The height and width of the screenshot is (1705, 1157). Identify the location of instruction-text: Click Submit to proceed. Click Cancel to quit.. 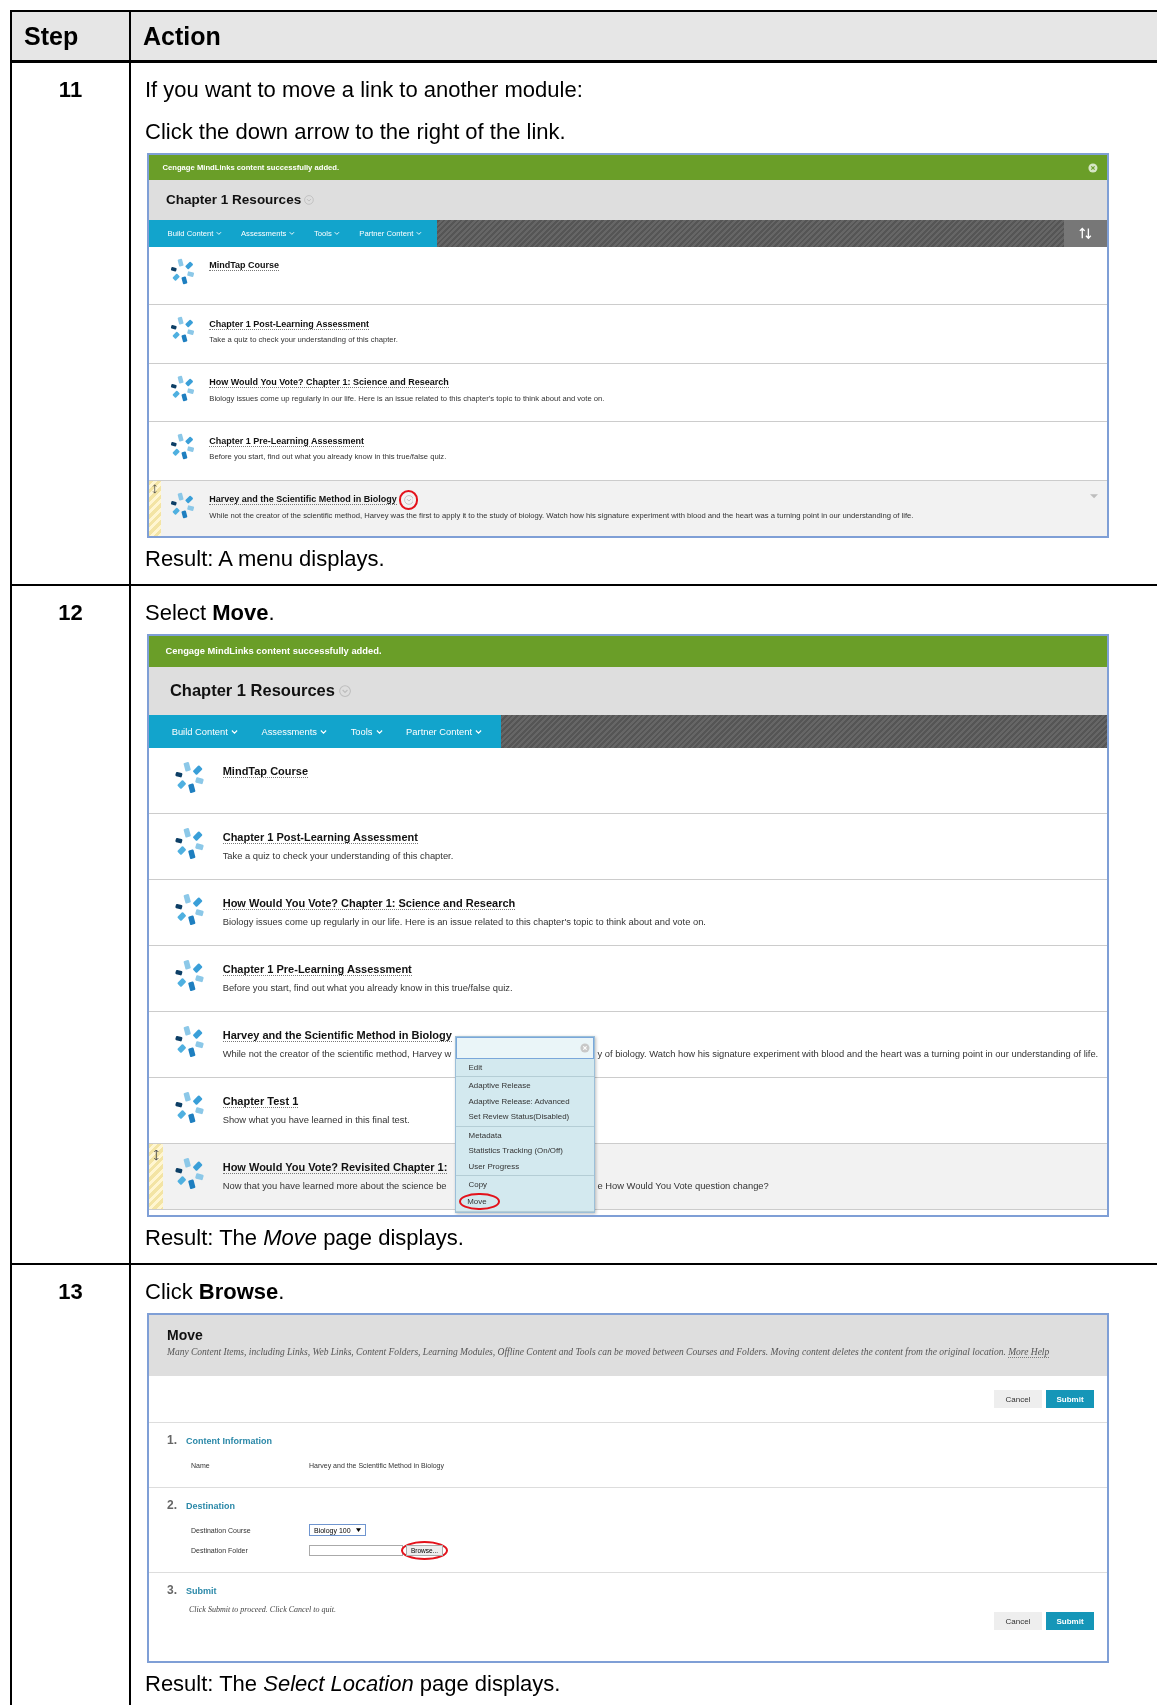
(263, 1609).